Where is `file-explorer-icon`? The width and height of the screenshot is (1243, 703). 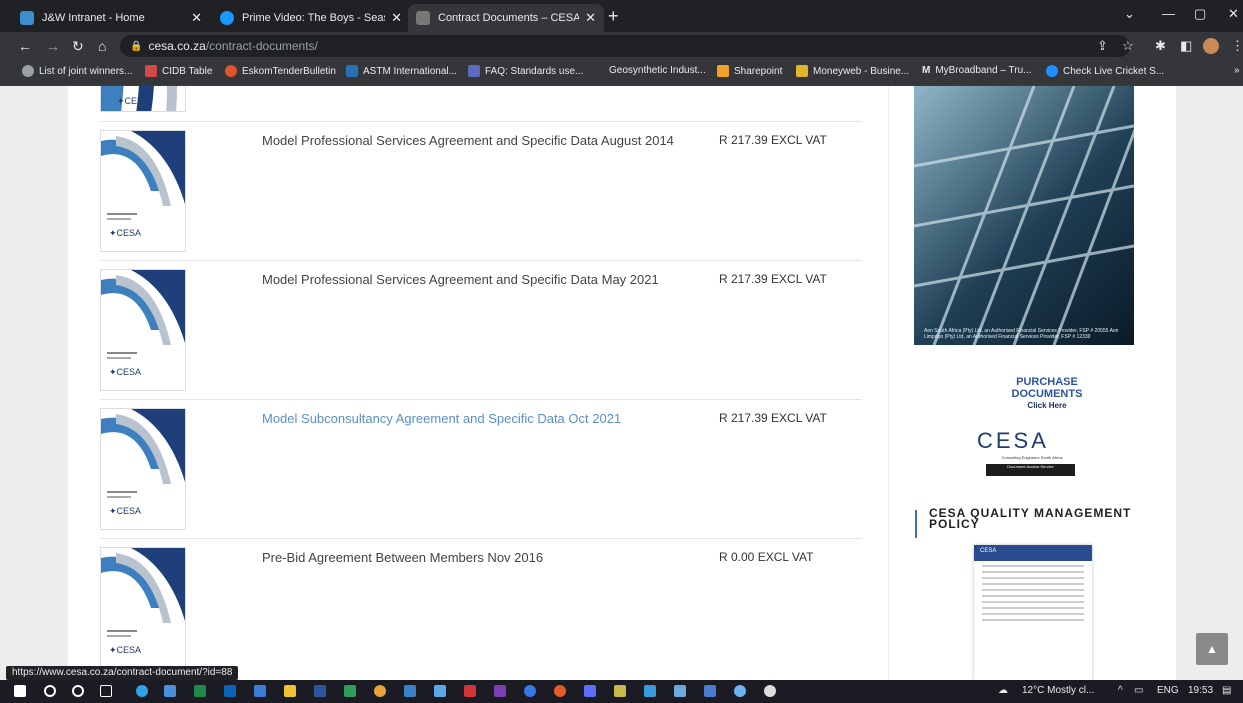
file-explorer-icon is located at coordinates (290, 691).